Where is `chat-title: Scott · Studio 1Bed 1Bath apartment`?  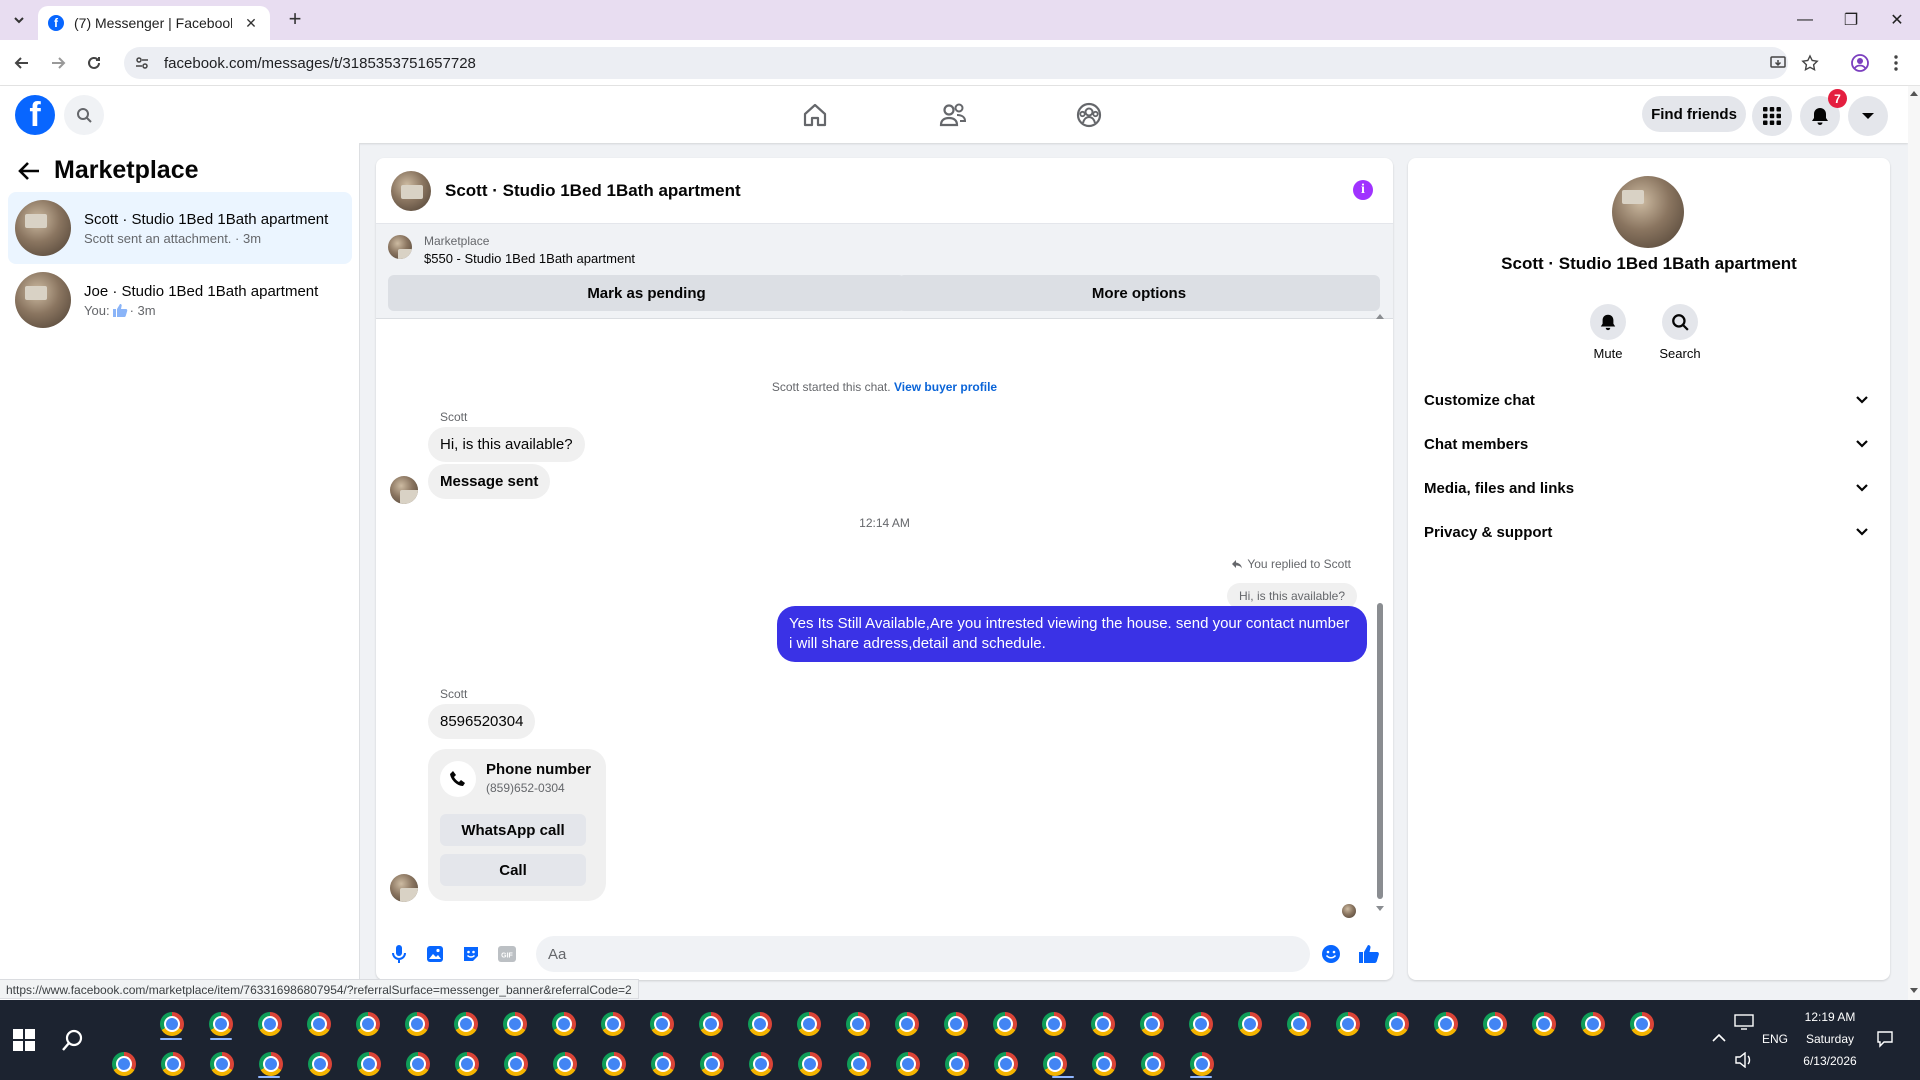
chat-title: Scott · Studio 1Bed 1Bath apartment is located at coordinates (593, 191).